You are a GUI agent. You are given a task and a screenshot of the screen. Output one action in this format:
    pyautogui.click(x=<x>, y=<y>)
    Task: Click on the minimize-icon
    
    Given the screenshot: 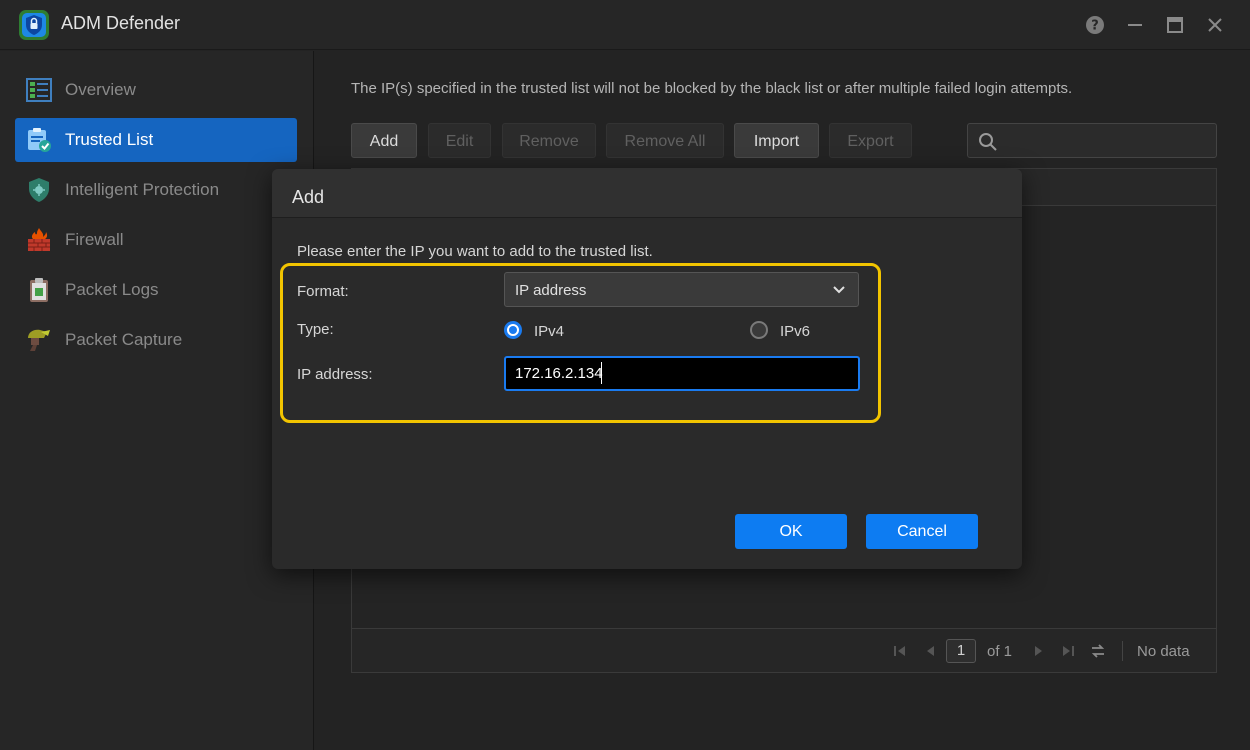 What is the action you would take?
    pyautogui.click(x=1135, y=25)
    